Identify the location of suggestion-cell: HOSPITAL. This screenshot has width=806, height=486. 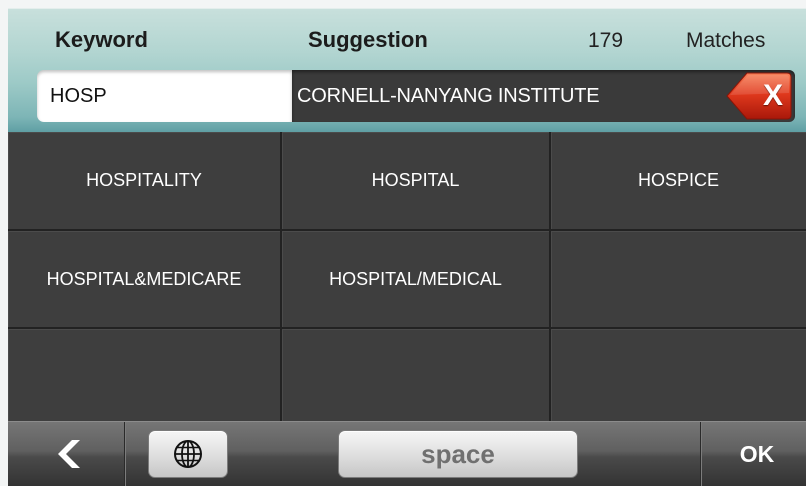
(415, 180).